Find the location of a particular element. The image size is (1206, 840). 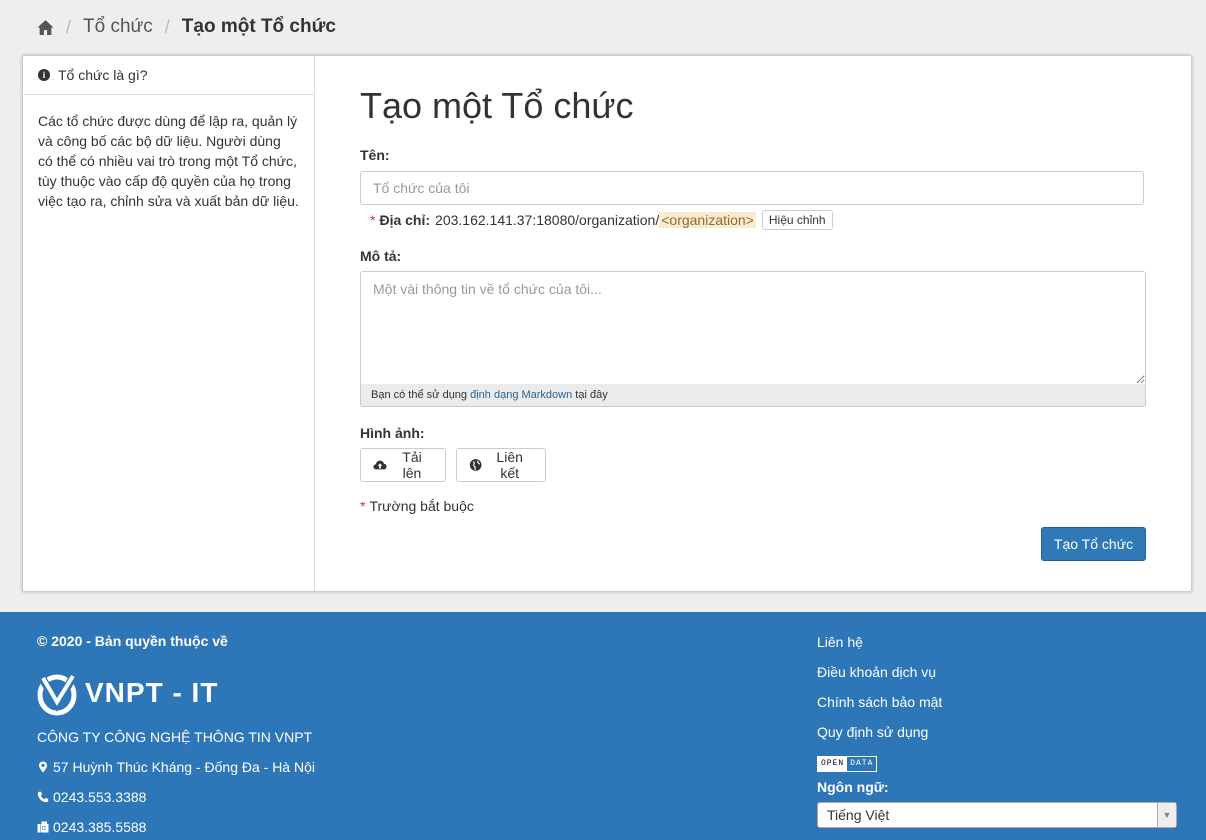

phone-icon is located at coordinates (43, 797).